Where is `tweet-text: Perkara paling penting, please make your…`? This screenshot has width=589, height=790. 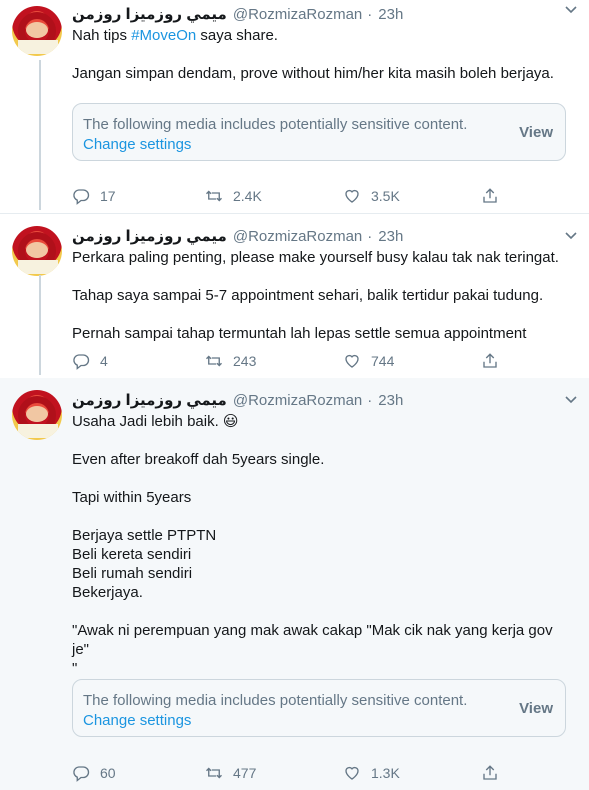
tweet-text: Perkara paling penting, please make your… is located at coordinates (321, 295).